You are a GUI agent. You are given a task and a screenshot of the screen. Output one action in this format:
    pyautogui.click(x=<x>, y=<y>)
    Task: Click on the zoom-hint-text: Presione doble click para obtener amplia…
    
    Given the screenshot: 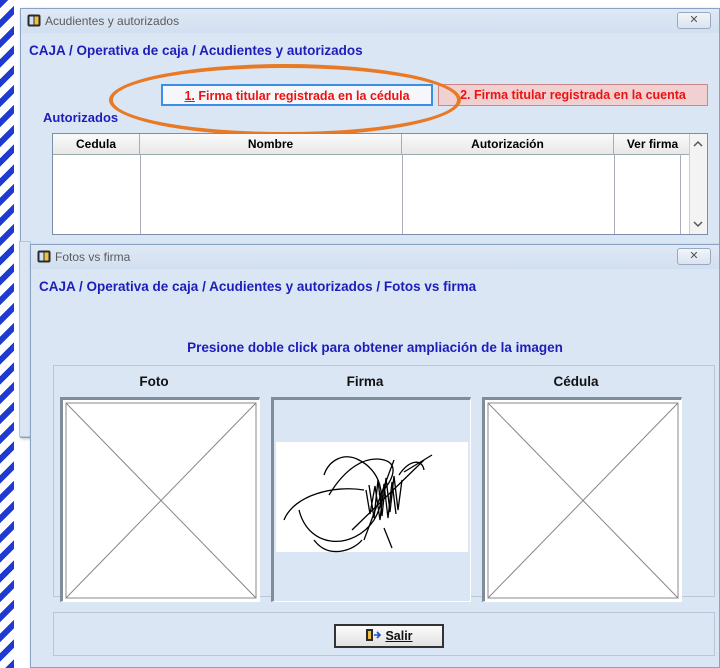 What is the action you would take?
    pyautogui.click(x=375, y=347)
    